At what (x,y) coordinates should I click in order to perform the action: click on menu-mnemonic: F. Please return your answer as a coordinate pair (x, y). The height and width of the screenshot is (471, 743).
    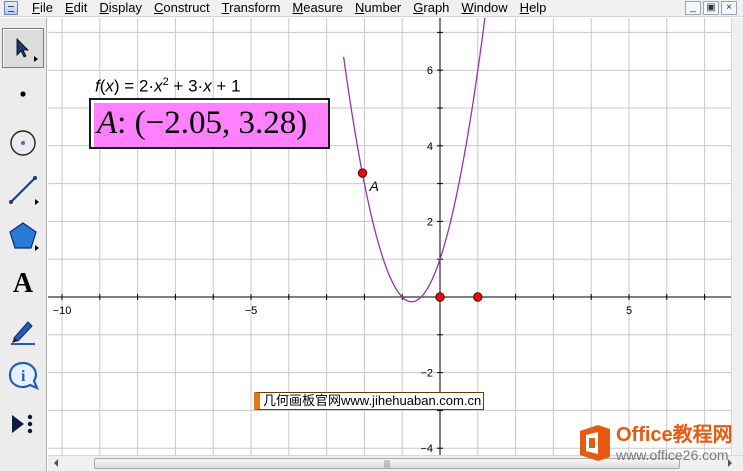
    Looking at the image, I should click on (36, 7).